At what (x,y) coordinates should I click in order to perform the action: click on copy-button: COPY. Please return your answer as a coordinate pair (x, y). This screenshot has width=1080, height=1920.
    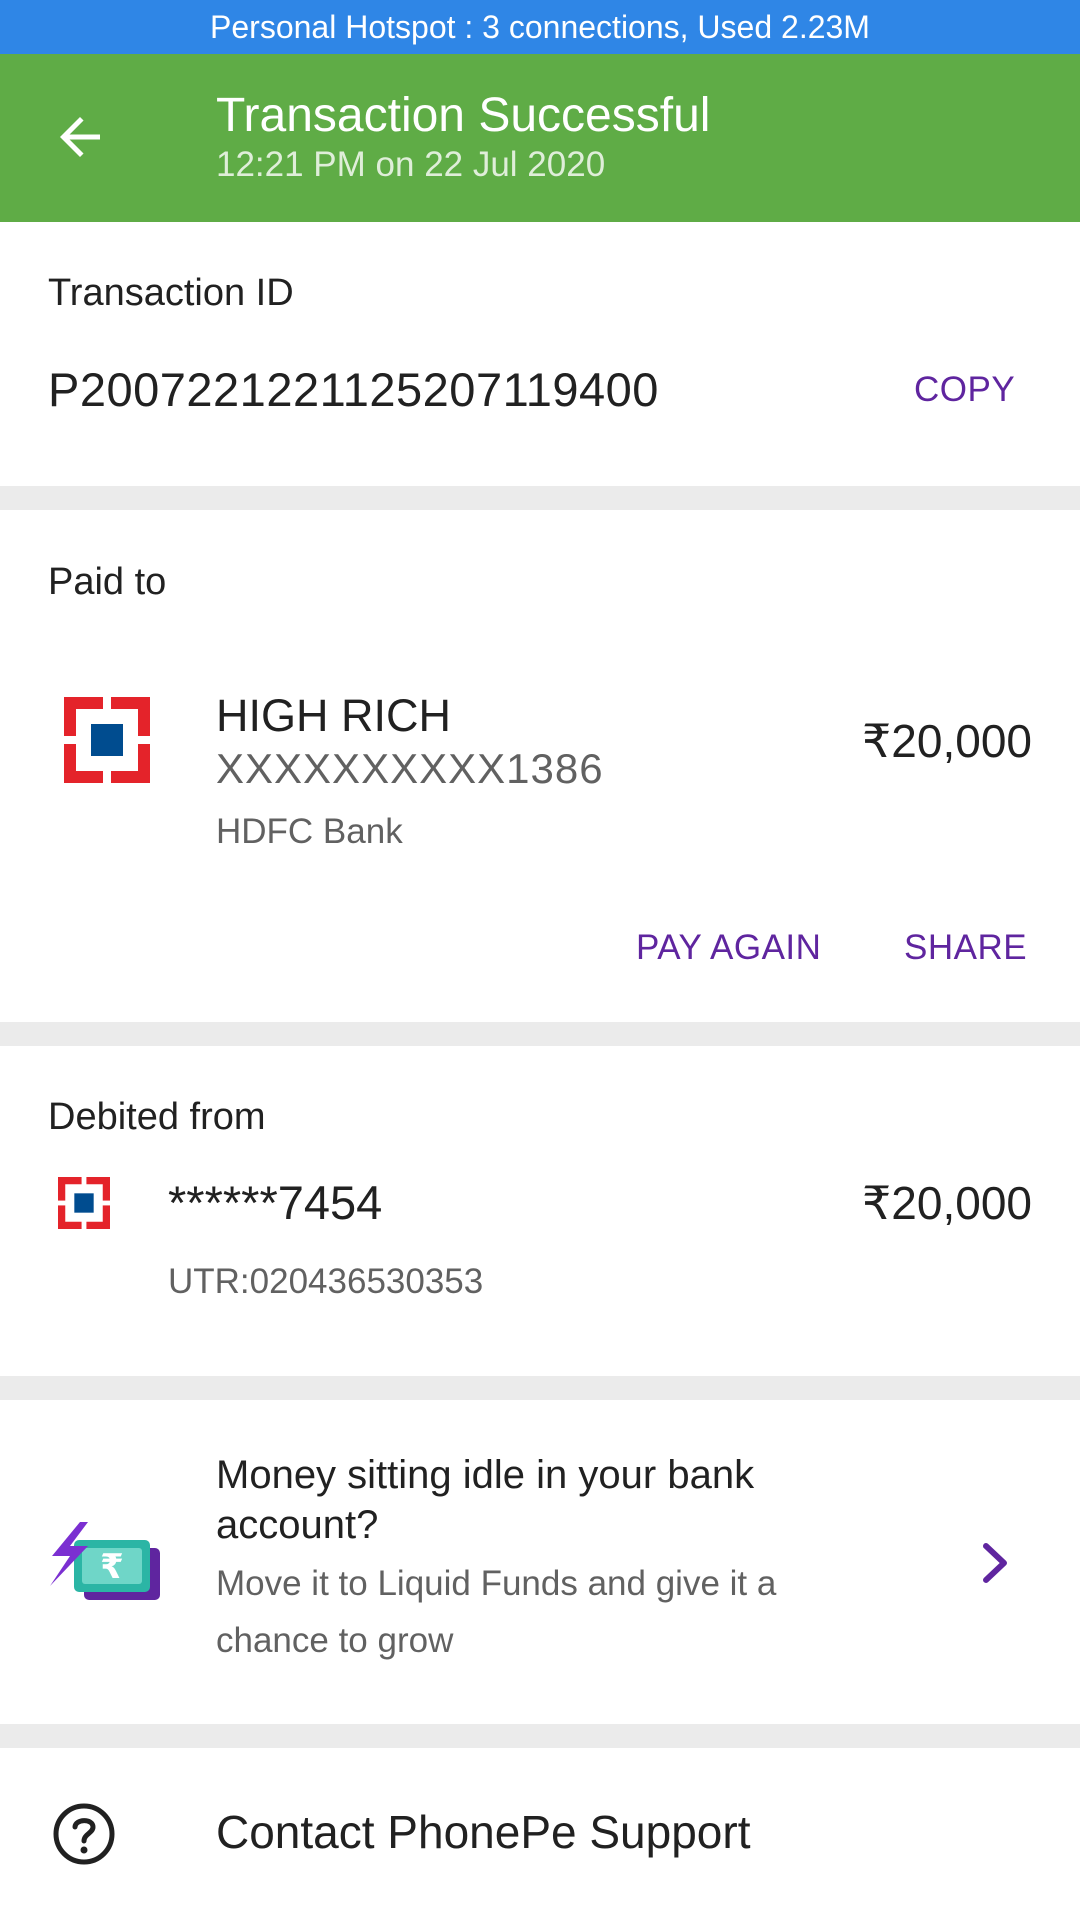
    Looking at the image, I should click on (964, 390).